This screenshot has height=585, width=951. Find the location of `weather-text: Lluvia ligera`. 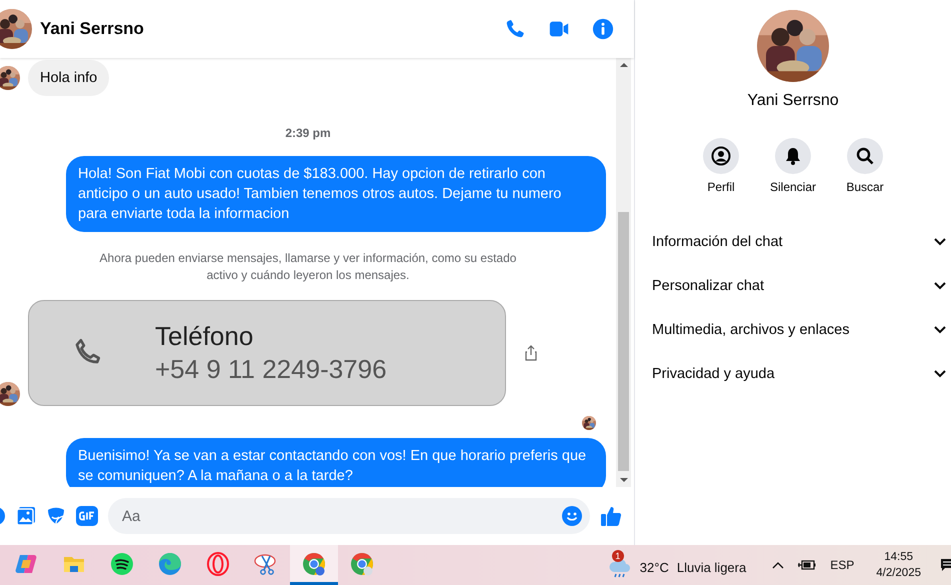

weather-text: Lluvia ligera is located at coordinates (711, 567).